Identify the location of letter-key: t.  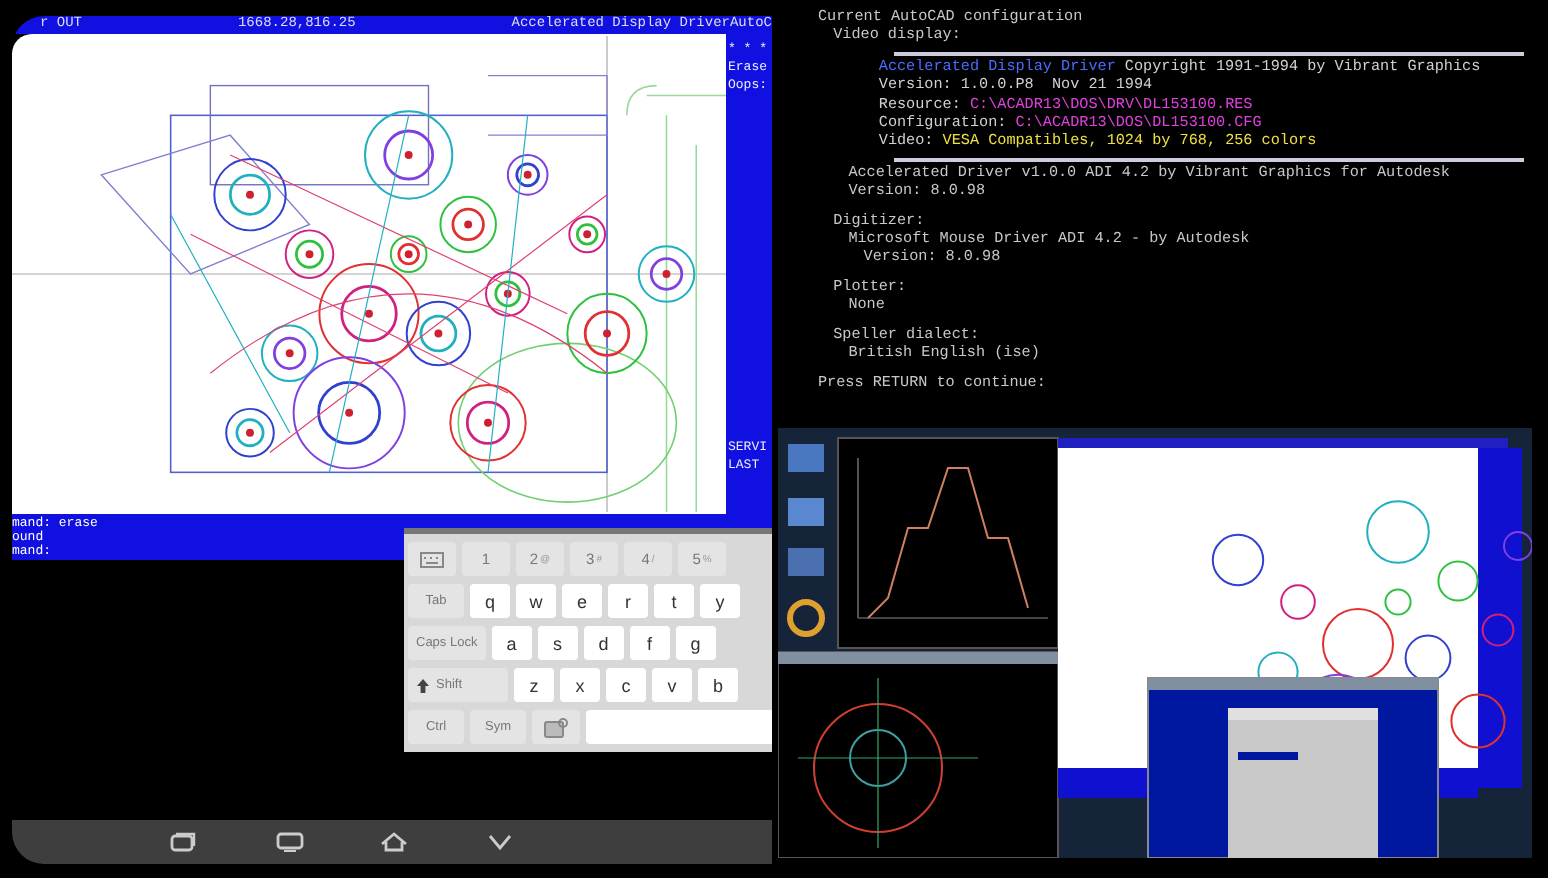
(674, 601).